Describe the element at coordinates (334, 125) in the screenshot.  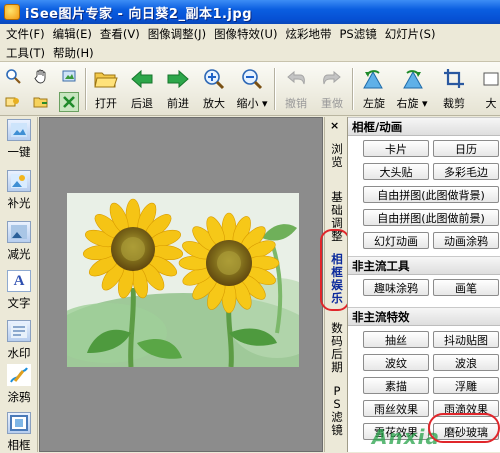
I see `close-panel-icon: ×` at that location.